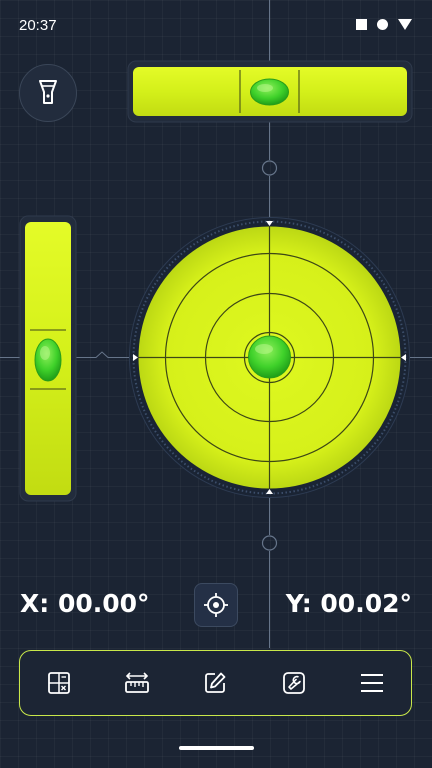  I want to click on flashlight-button, so click(48, 93).